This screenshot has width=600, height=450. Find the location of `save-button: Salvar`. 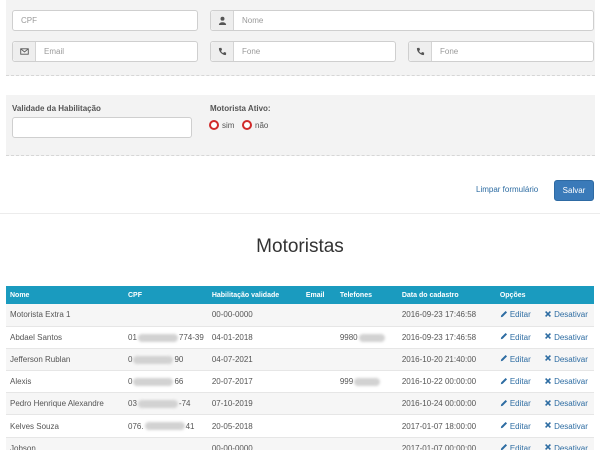

save-button: Salvar is located at coordinates (574, 190).